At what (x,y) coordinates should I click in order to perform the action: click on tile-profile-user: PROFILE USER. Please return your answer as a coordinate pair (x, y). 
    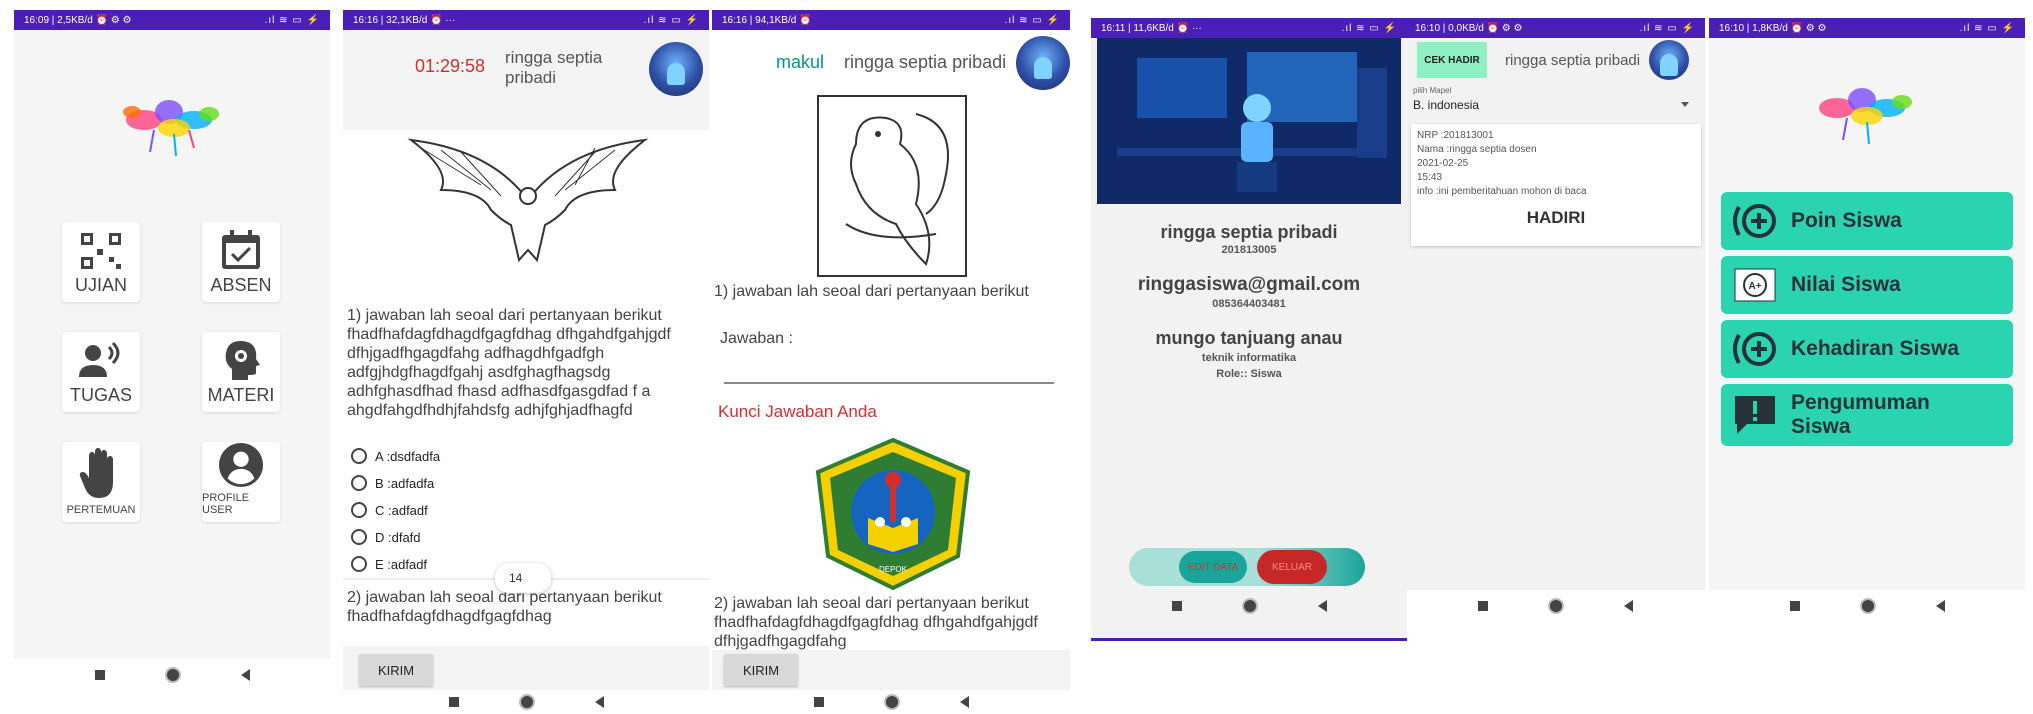
    Looking at the image, I should click on (241, 482).